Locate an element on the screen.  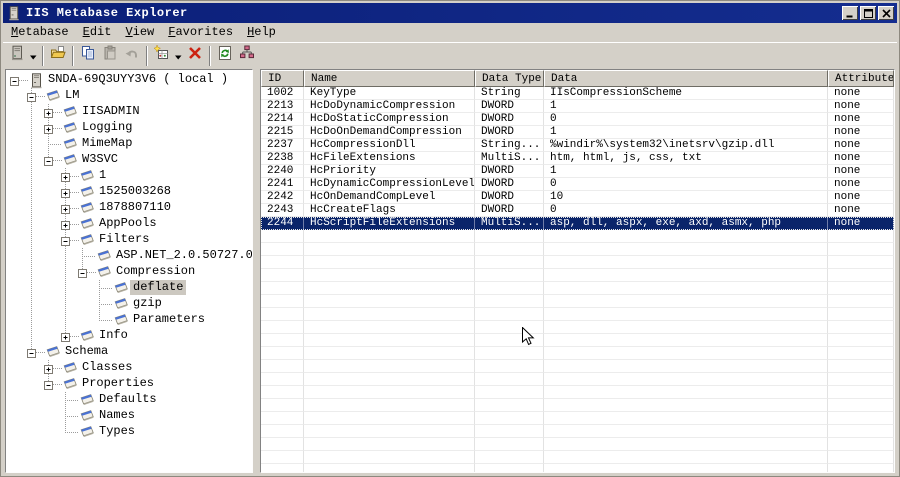
tree-item-label: Parameters is located at coordinates (169, 319).